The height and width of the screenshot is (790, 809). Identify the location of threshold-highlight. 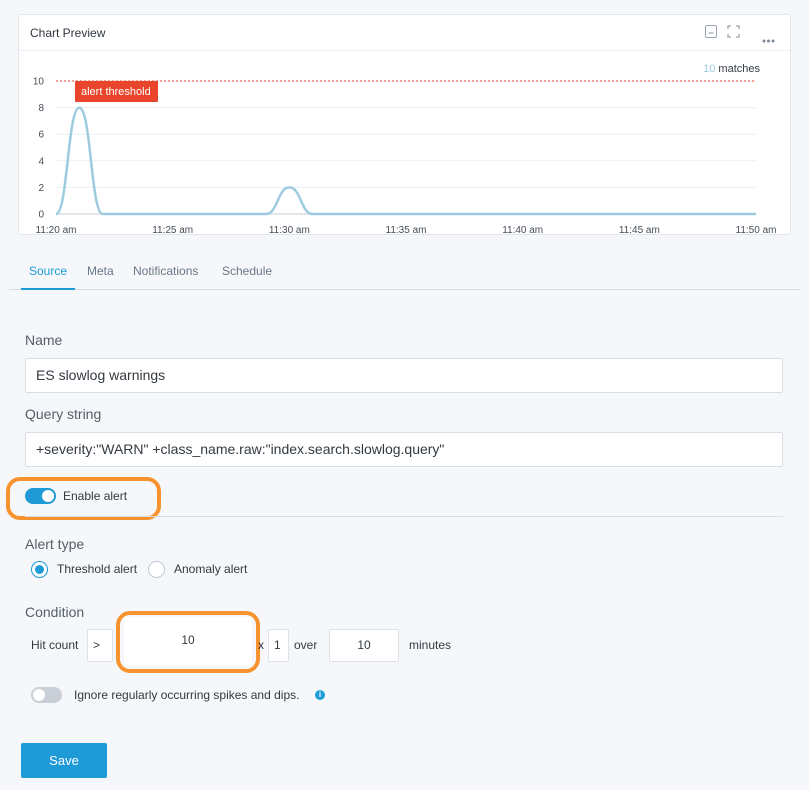
(188, 642).